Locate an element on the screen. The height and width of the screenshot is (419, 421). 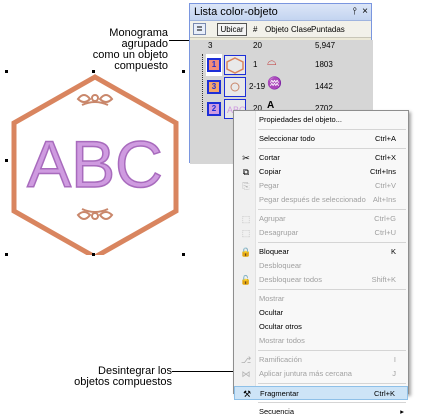
menu-item-aplicar-juntura-mas-cercana: ⋈ Aplicar juntura más cercana J is located at coordinates (321, 374).